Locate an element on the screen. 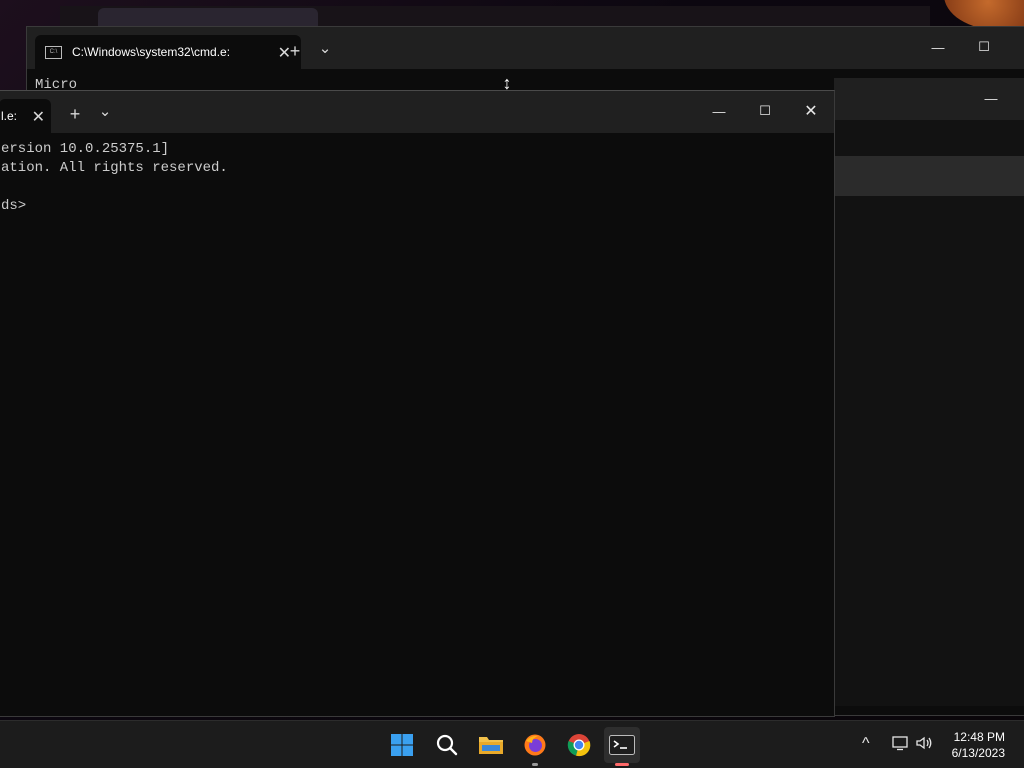 The height and width of the screenshot is (768, 1024). title-bar: l.e: ✕ + ⌄ — ☐ ✕ is located at coordinates (417, 112).